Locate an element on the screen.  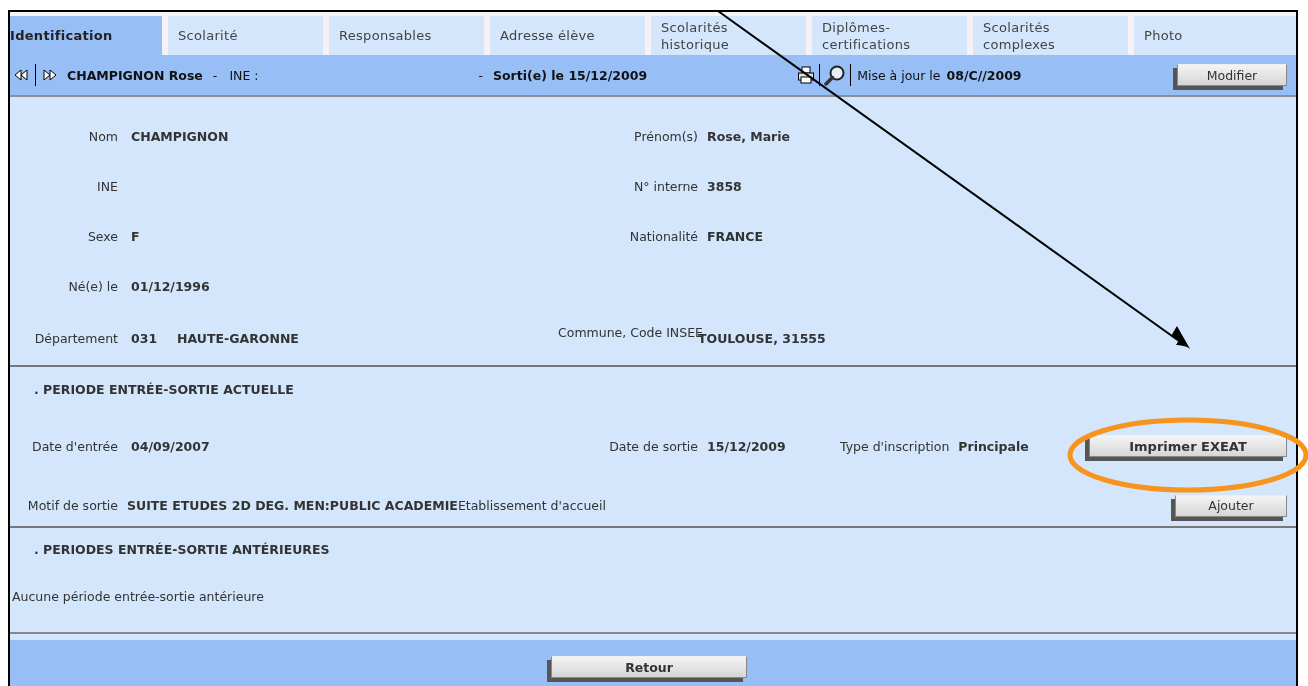
field-value: HAUTE-GARONNE is located at coordinates (238, 338).